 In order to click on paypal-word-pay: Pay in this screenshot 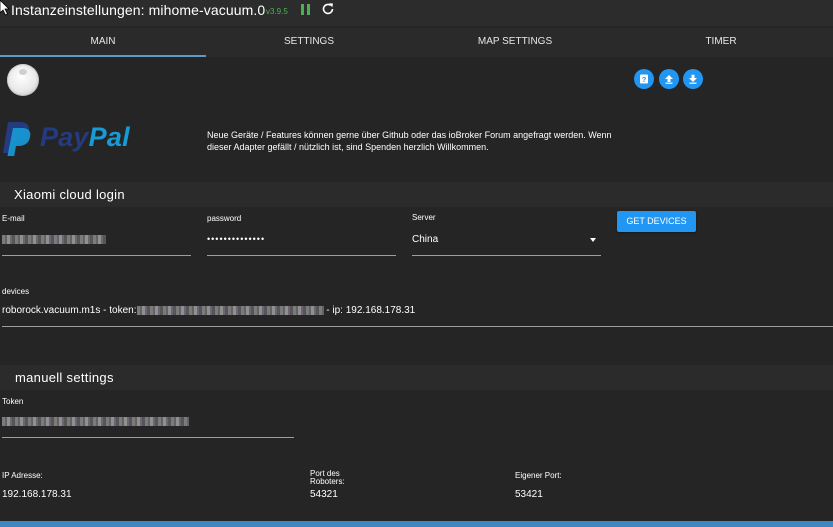, I will do `click(64, 137)`.